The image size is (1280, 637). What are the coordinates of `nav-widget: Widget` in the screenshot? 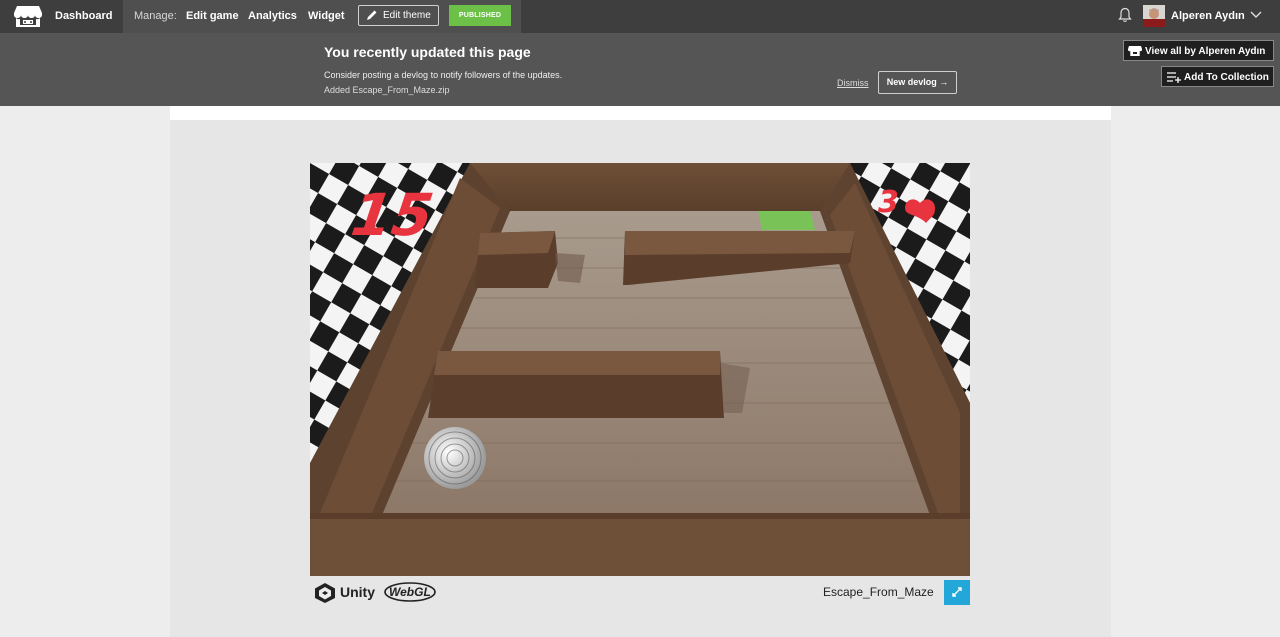 It's located at (326, 16).